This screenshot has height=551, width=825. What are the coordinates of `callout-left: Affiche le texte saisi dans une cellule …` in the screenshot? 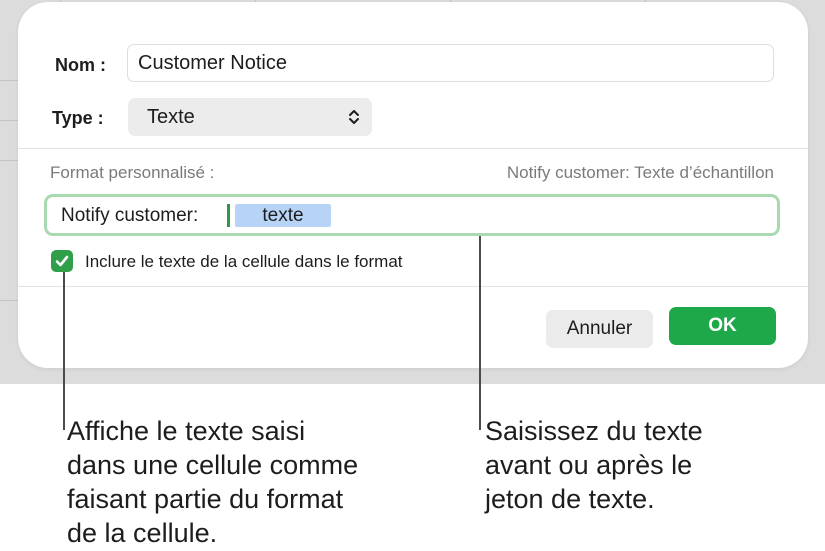 It's located at (212, 482).